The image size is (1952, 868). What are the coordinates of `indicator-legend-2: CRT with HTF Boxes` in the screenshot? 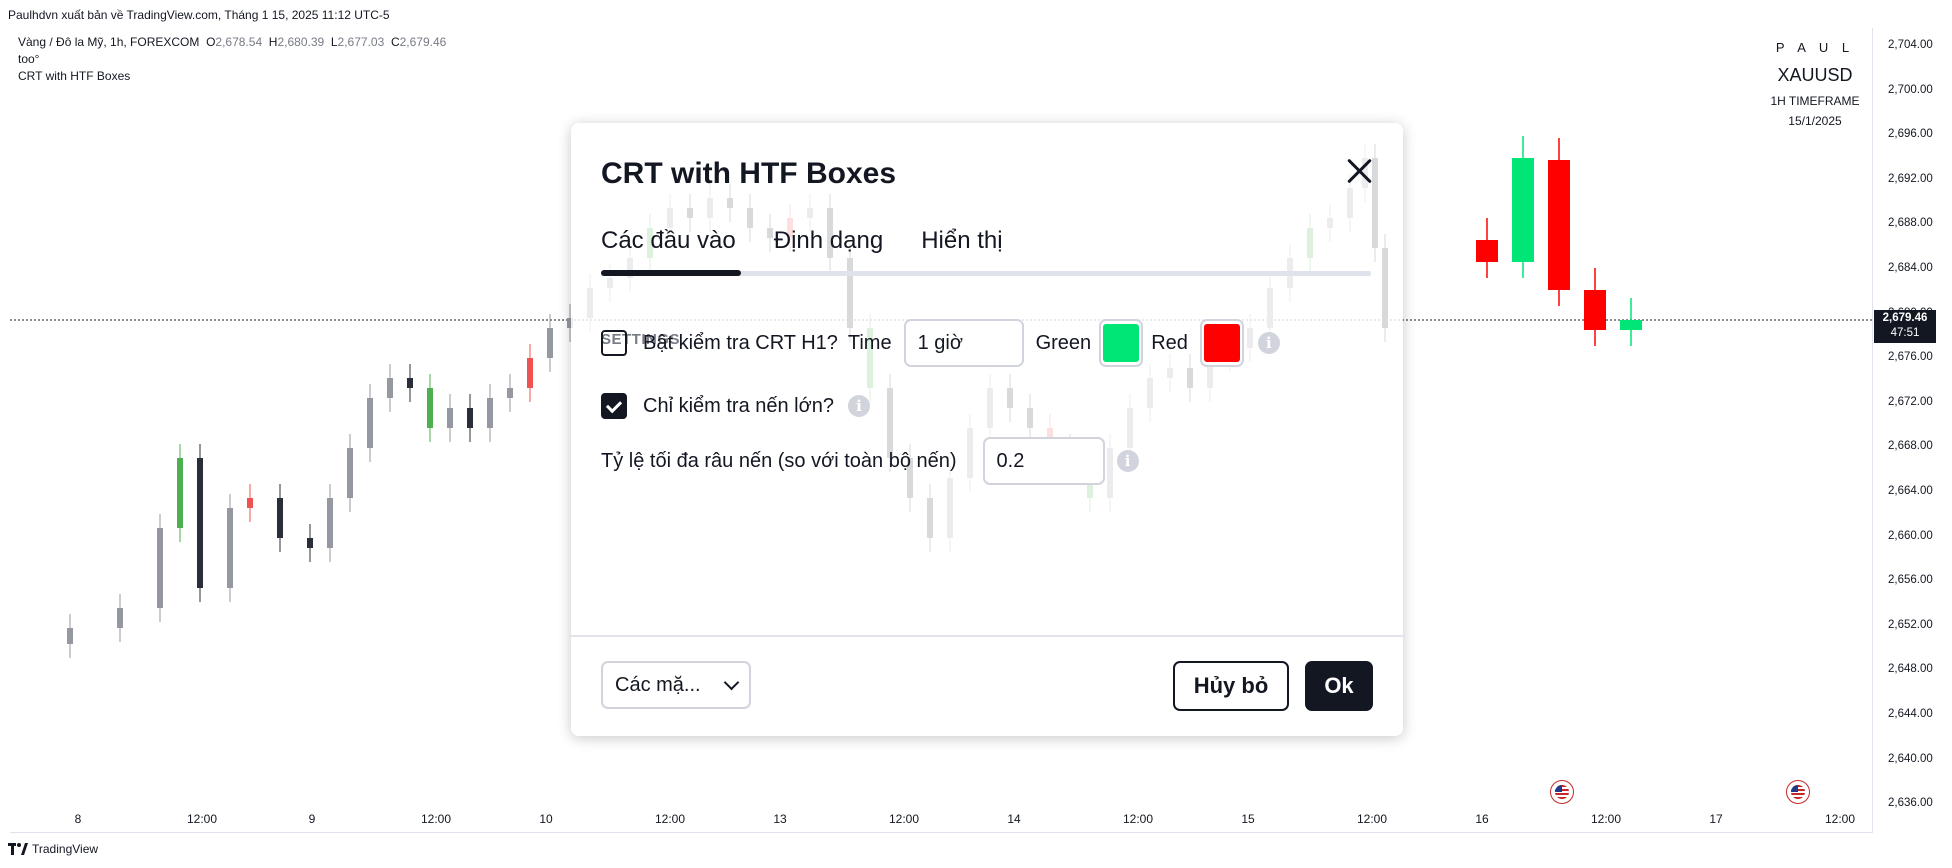 It's located at (232, 76).